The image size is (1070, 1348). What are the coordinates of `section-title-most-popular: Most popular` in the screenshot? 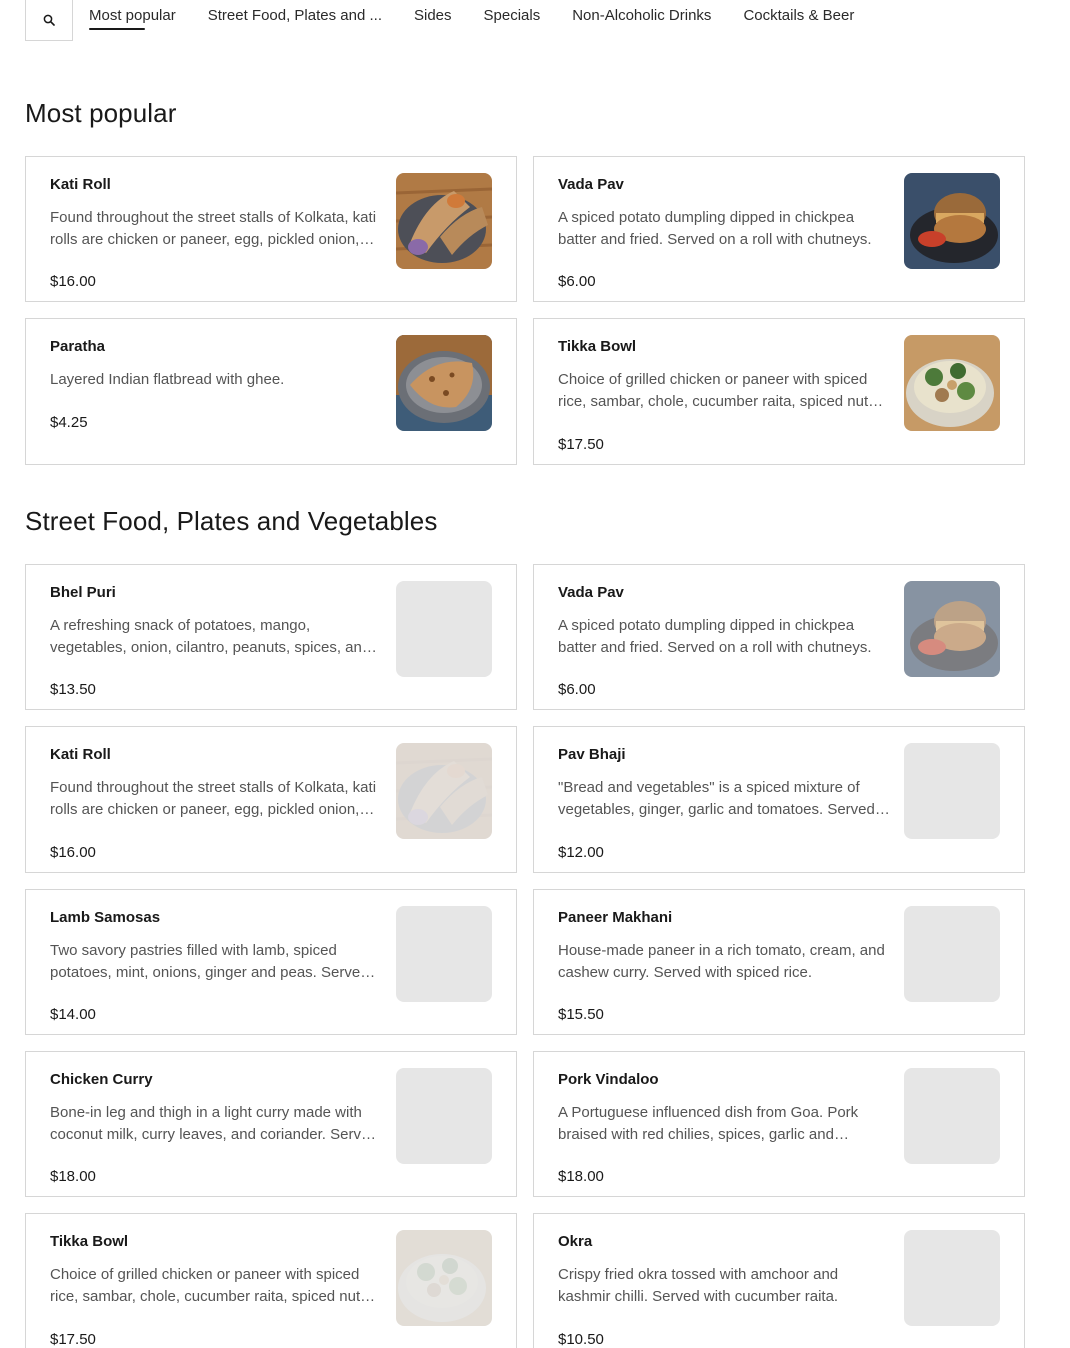 It's located at (101, 113).